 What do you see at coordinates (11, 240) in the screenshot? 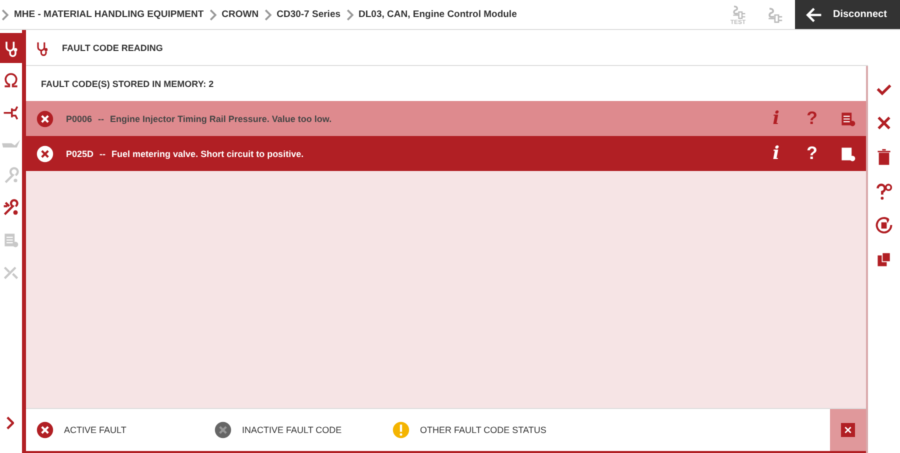
I see `list-icon` at bounding box center [11, 240].